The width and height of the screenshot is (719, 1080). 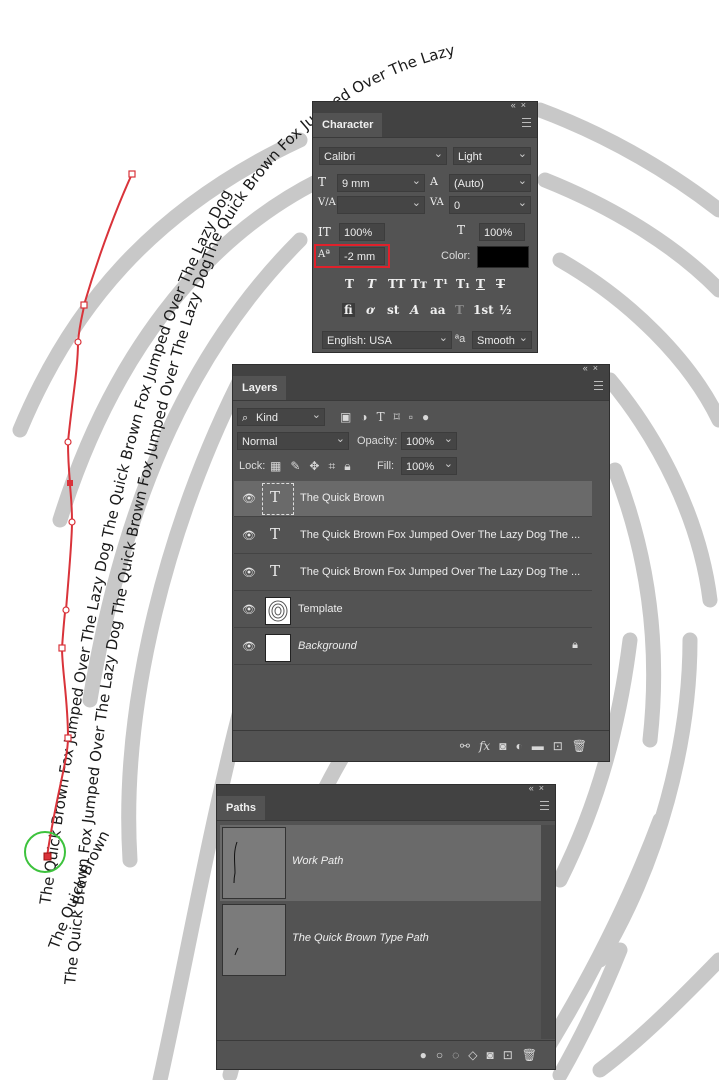 I want to click on fractions-button: ½, so click(x=505, y=310).